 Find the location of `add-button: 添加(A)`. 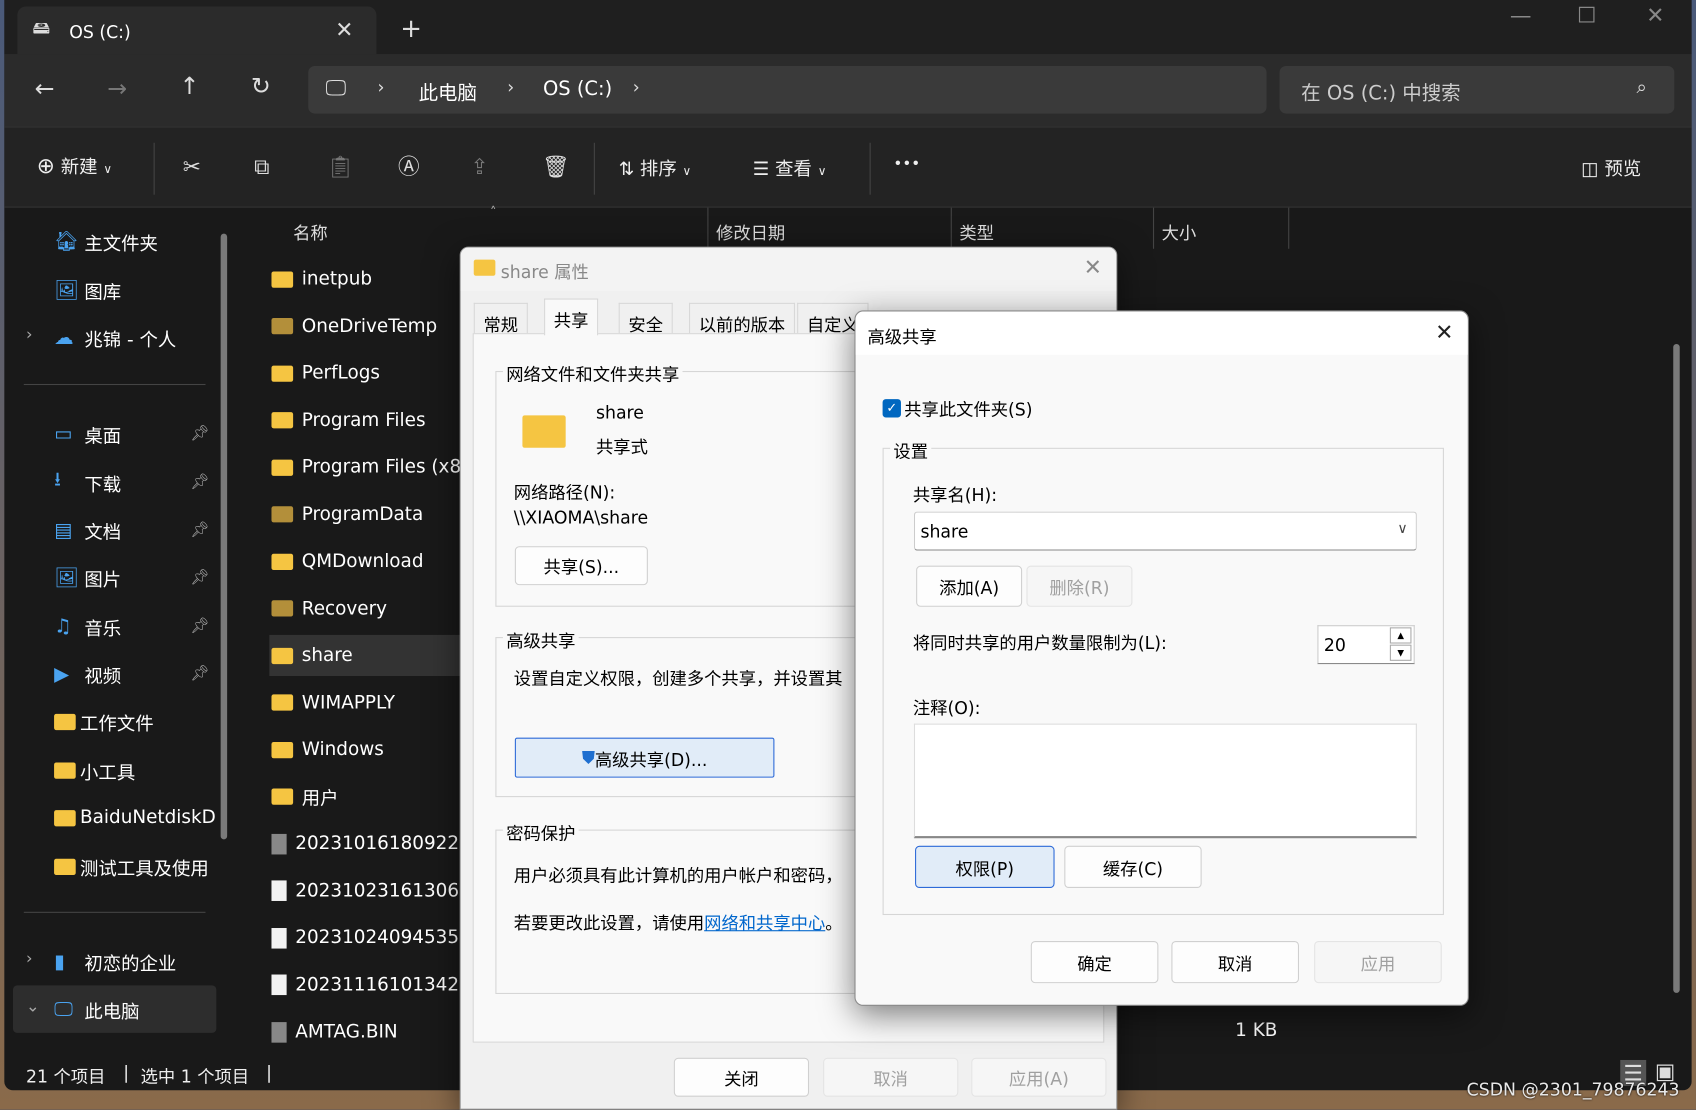

add-button: 添加(A) is located at coordinates (969, 586).